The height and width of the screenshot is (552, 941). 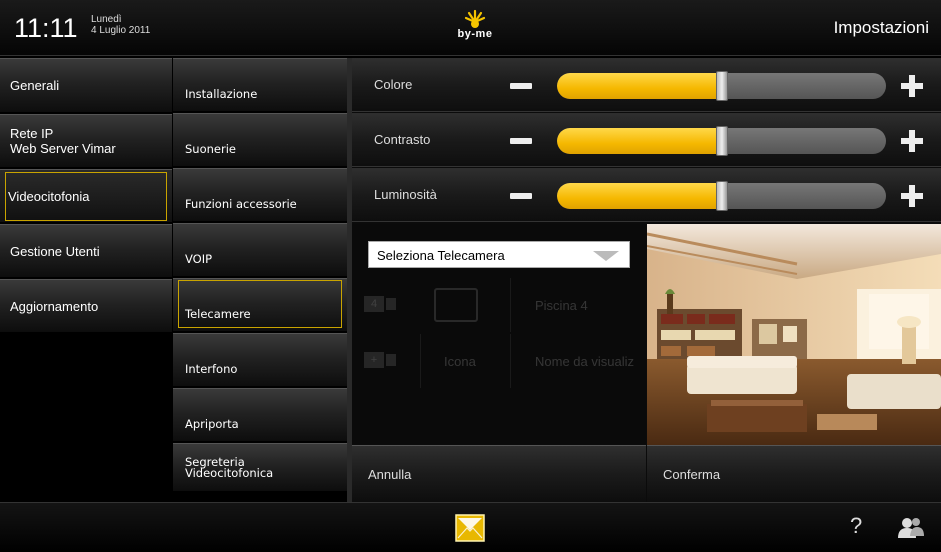 What do you see at coordinates (561, 305) in the screenshot?
I see `camera-name: Piscina 4` at bounding box center [561, 305].